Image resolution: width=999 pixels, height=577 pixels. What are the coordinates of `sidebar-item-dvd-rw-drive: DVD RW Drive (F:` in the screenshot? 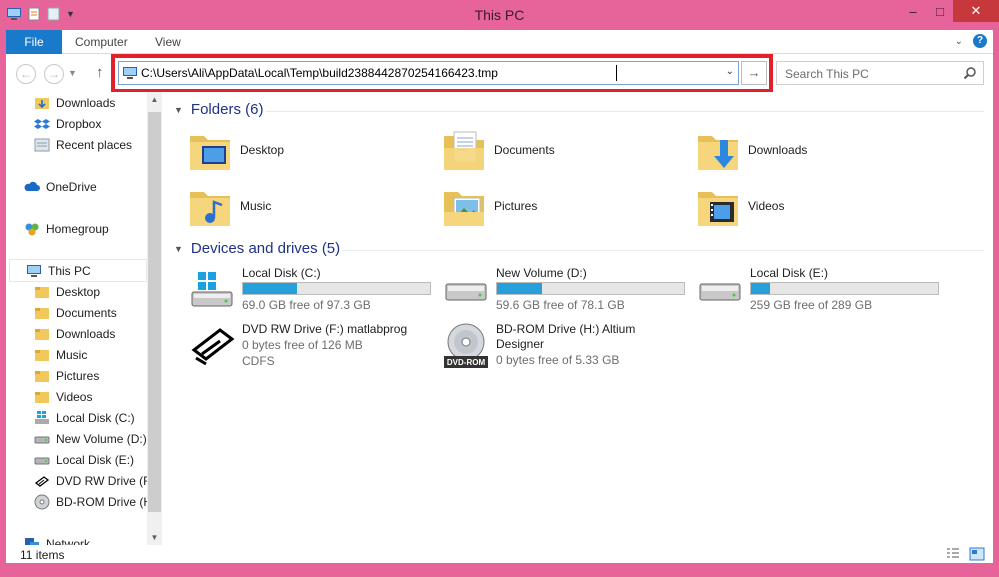 It's located at (98, 480).